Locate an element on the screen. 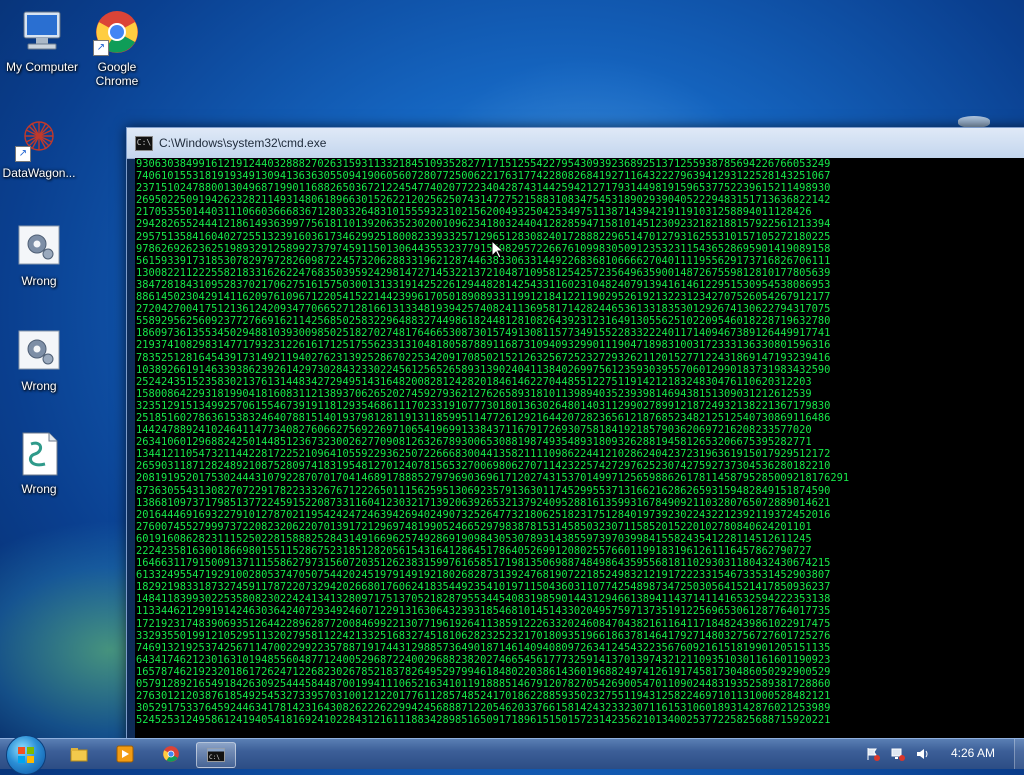 The image size is (1024, 775). desktop-icon-label: Google Chrome is located at coordinates (117, 74).